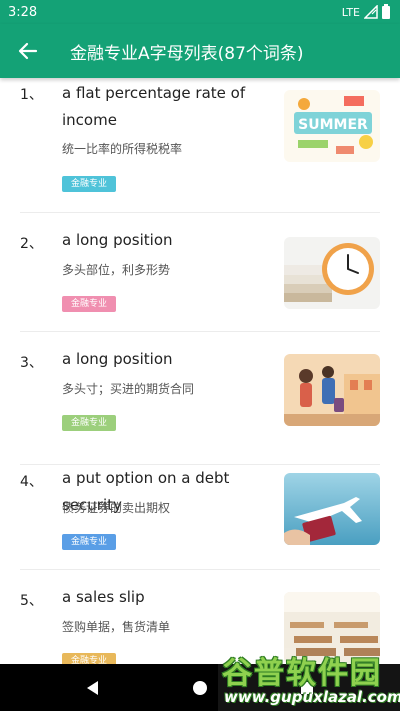 This screenshot has width=400, height=711. I want to click on item-meaning: 签购单据，售货清单, so click(116, 627).